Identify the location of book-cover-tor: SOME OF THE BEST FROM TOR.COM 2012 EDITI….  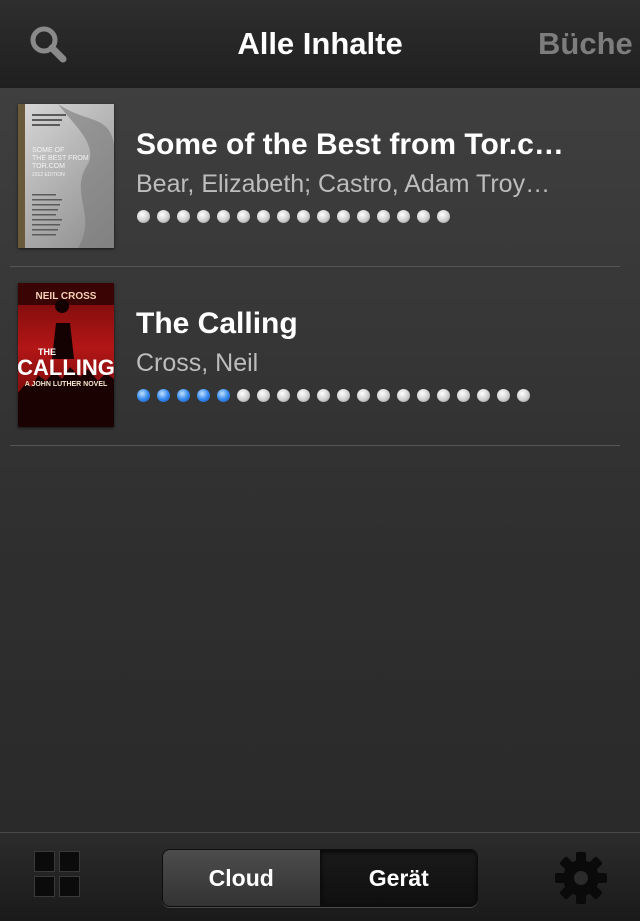
(66, 176).